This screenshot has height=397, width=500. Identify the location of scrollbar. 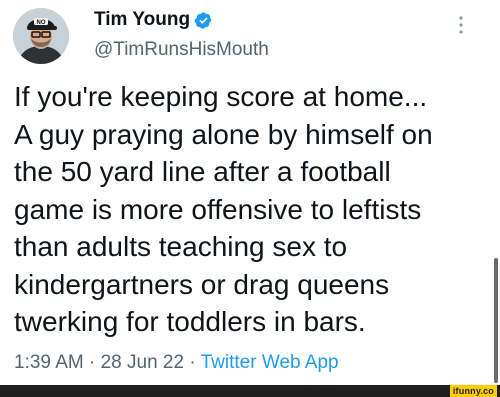
(496, 320).